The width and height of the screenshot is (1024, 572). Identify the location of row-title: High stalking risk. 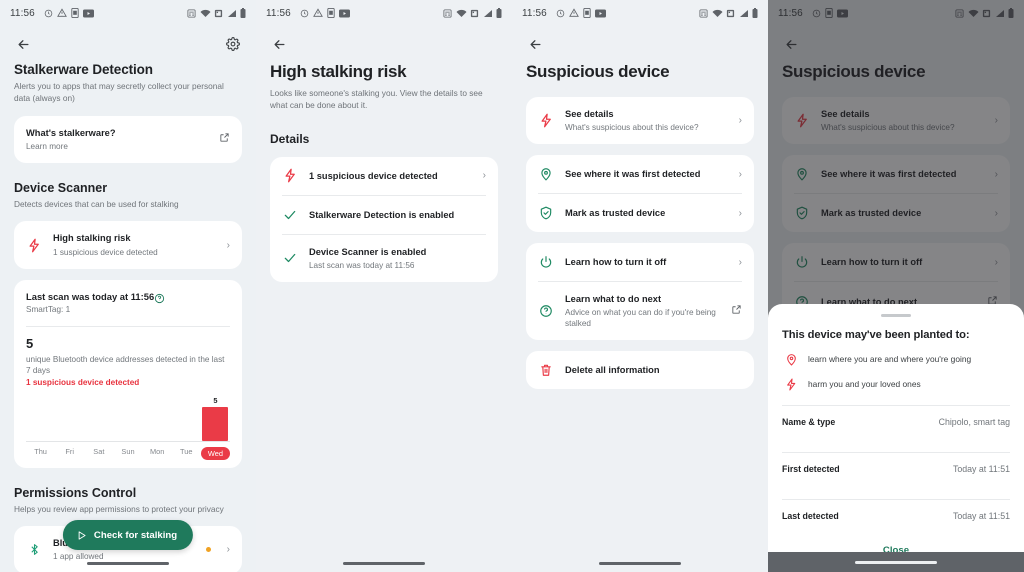
(92, 238).